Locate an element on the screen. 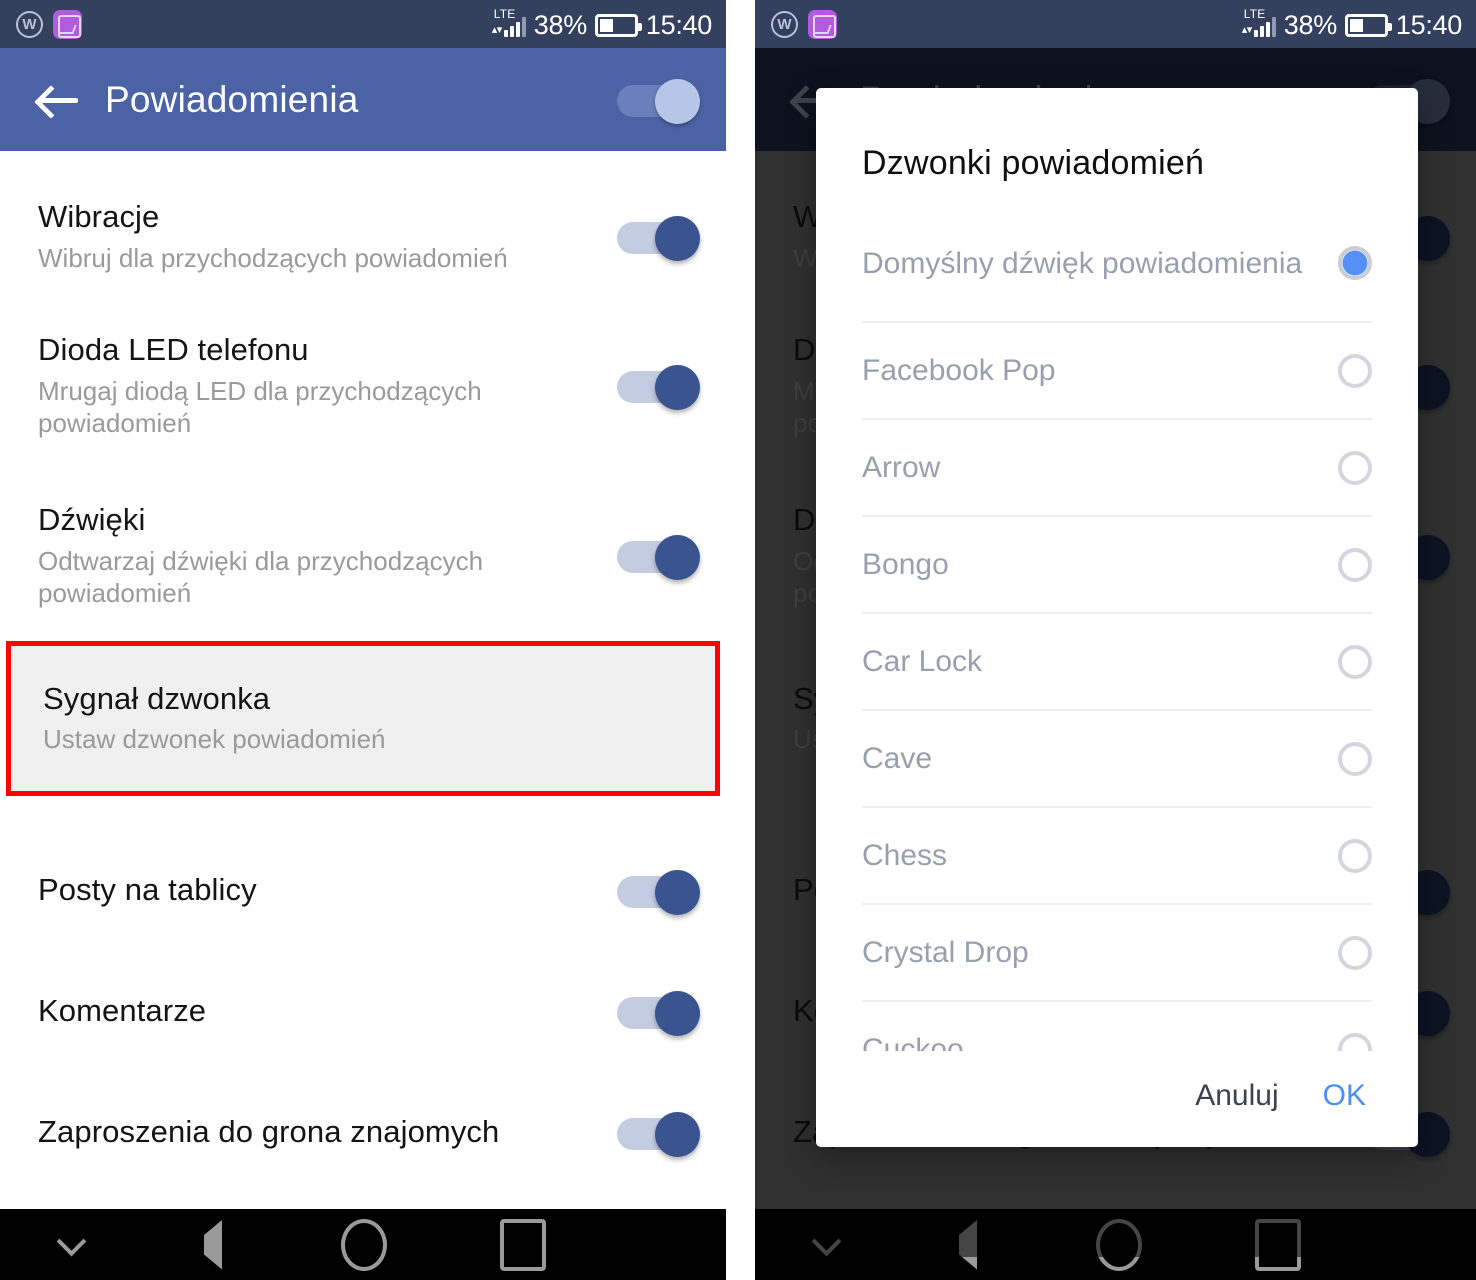 Image resolution: width=1476 pixels, height=1280 pixels. home-circle-icon is located at coordinates (364, 1245).